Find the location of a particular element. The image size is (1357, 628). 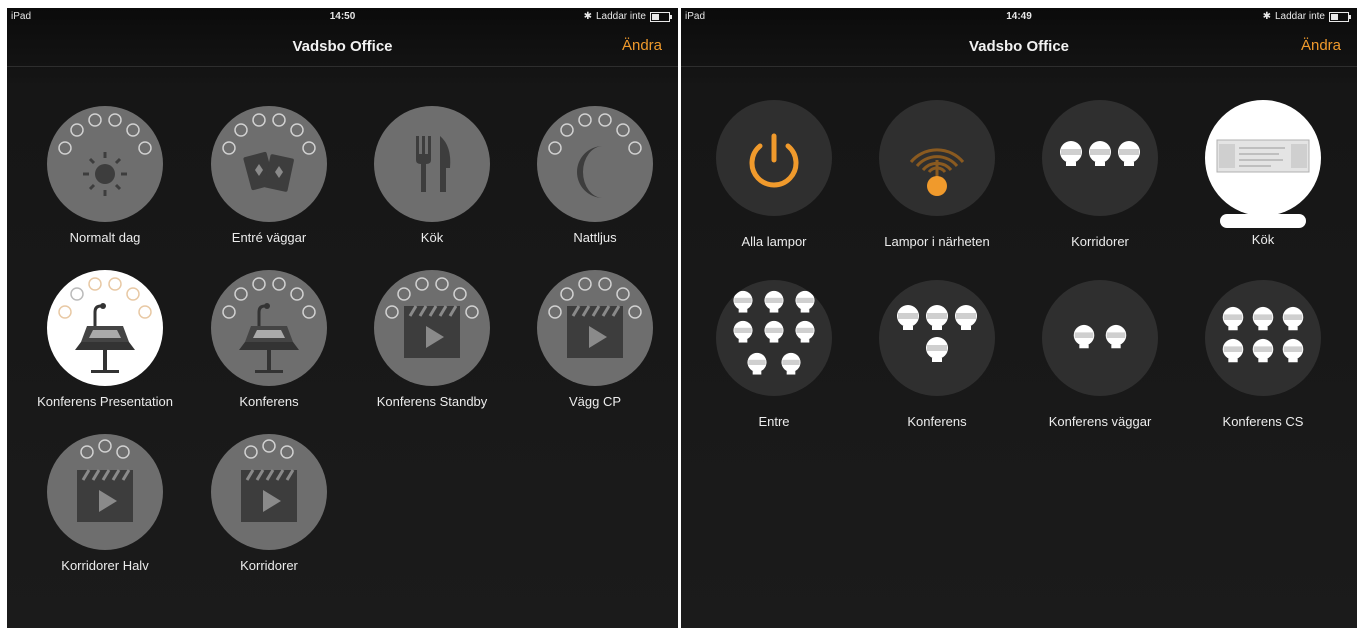

scene-tile: Vägg CP is located at coordinates (595, 339).